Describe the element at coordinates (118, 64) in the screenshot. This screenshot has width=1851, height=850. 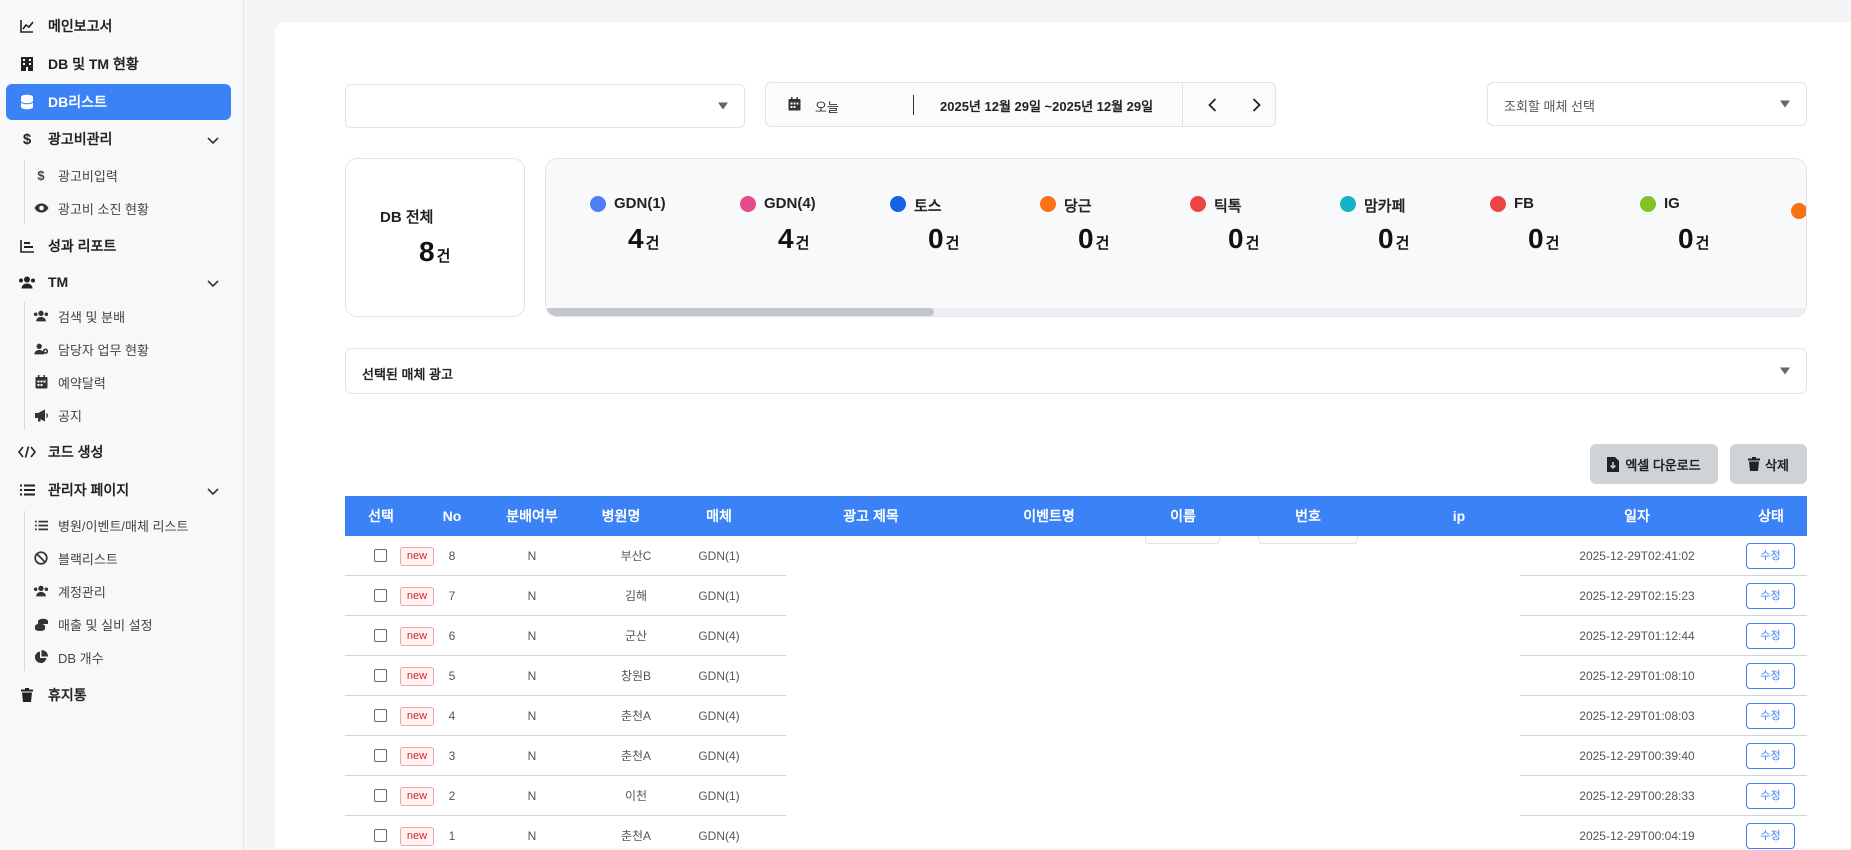
I see `nav-db-tm-status: DB 및 TM 현황` at that location.